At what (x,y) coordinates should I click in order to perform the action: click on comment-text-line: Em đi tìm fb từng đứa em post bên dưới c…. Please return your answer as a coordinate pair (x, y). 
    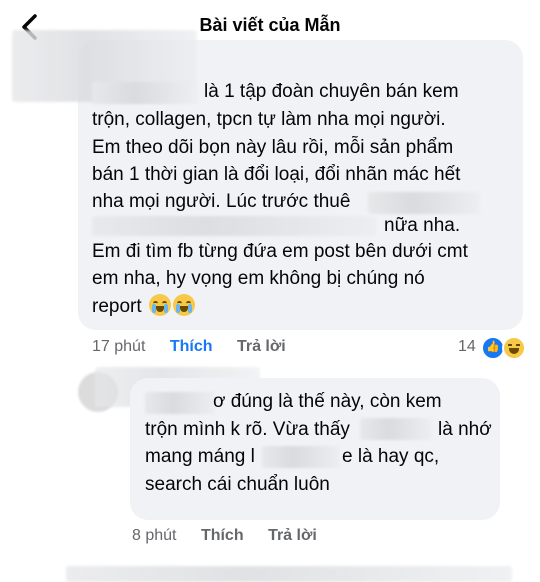
    Looking at the image, I should click on (280, 251).